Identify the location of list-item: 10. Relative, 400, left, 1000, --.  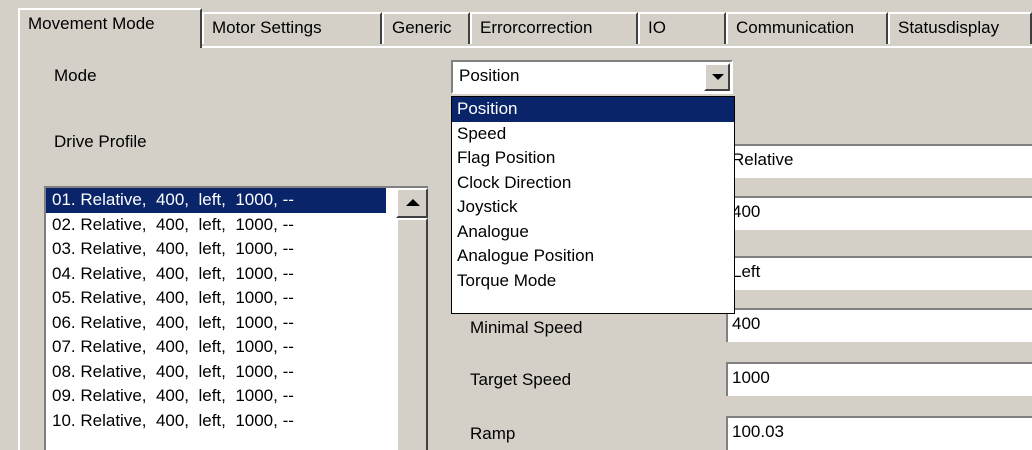
(216, 421).